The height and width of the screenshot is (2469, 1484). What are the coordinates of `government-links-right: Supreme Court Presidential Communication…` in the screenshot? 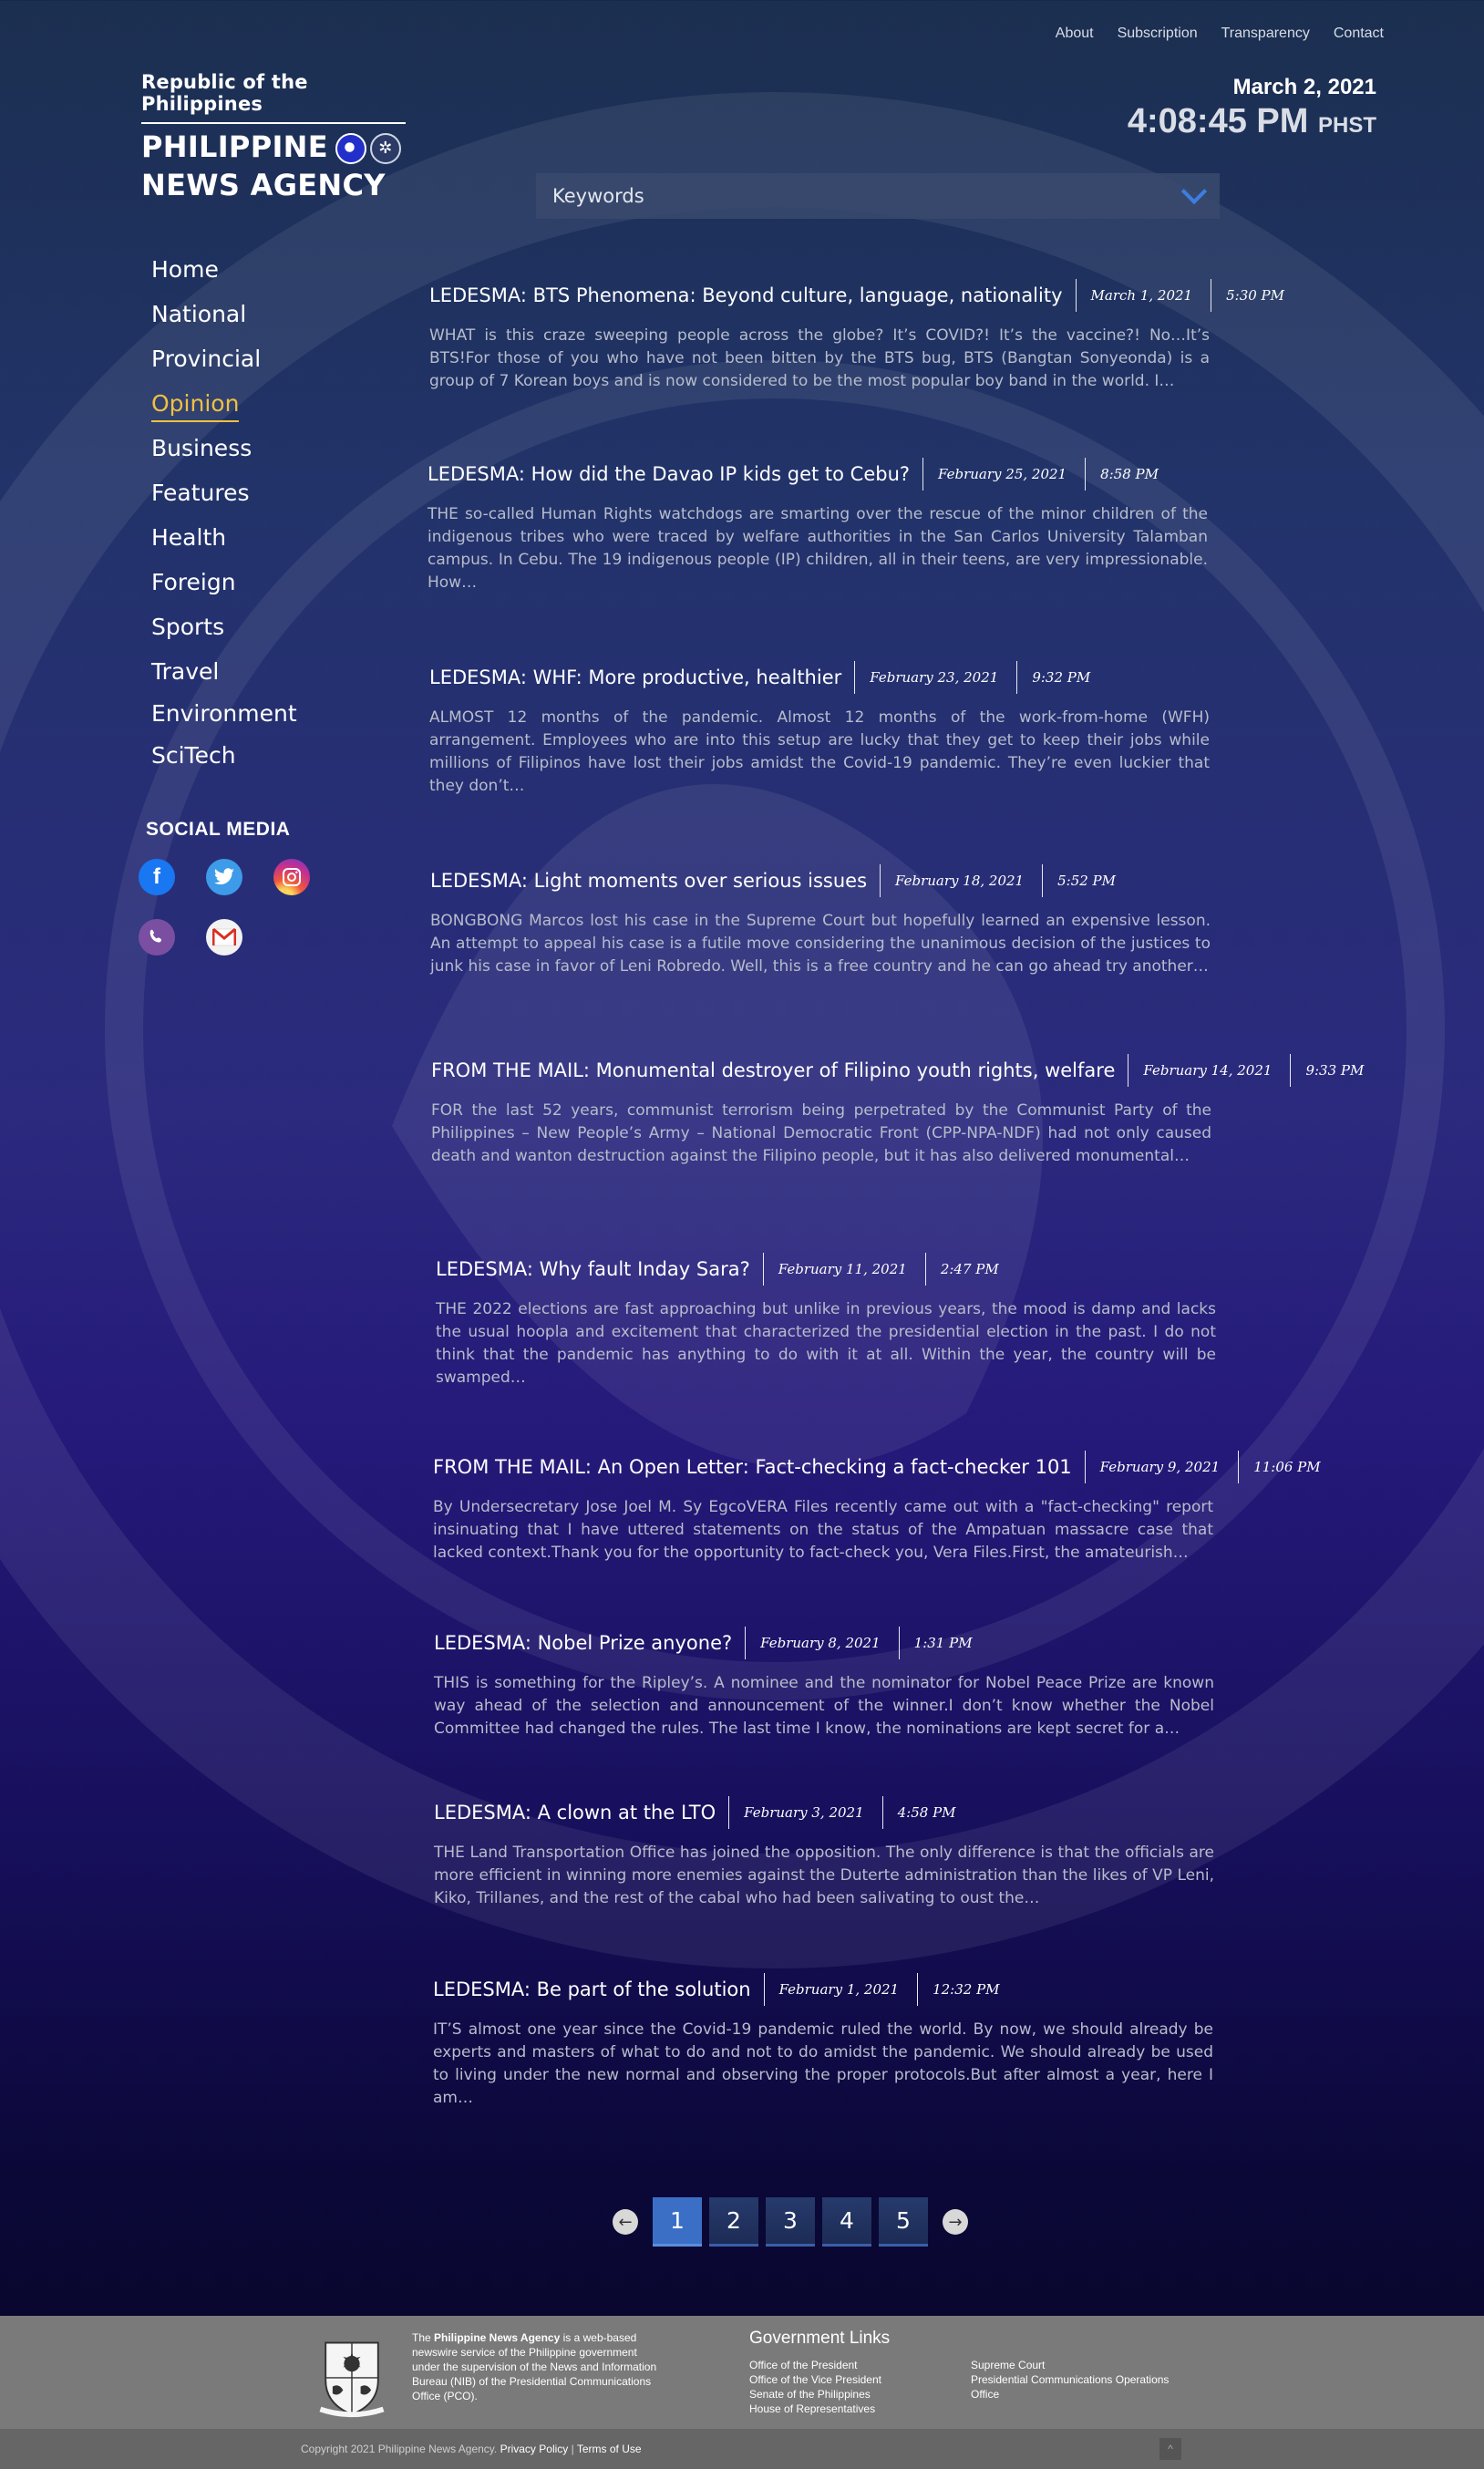 It's located at (1080, 2380).